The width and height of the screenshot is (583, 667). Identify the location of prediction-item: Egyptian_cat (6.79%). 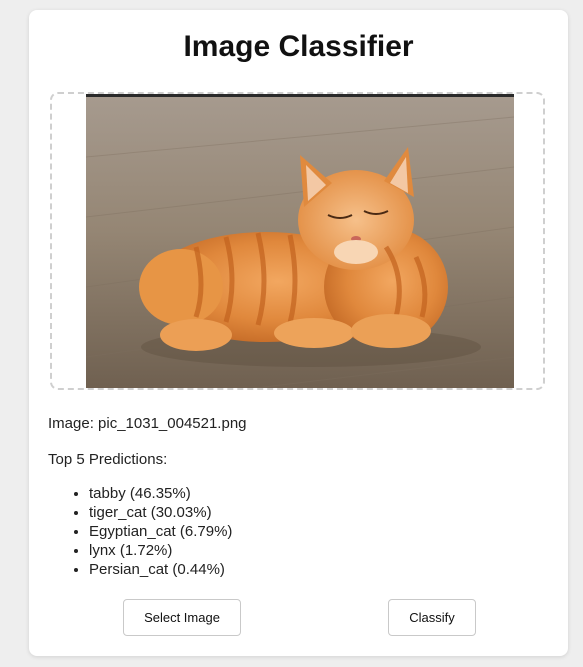
(160, 531).